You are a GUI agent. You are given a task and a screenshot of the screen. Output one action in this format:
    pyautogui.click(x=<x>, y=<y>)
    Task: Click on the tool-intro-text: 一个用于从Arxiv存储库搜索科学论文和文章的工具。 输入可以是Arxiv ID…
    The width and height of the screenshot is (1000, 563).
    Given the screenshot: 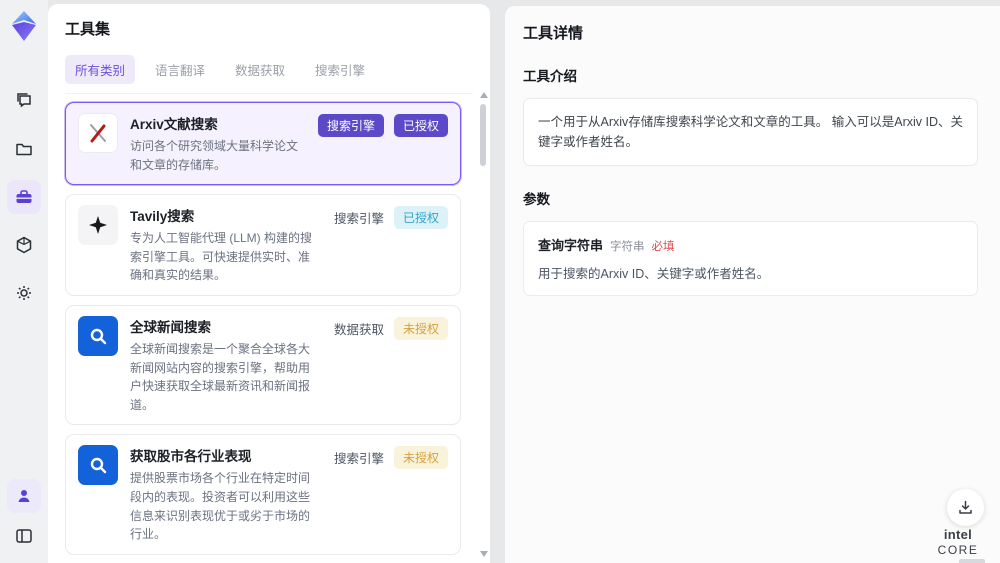 What is the action you would take?
    pyautogui.click(x=750, y=132)
    